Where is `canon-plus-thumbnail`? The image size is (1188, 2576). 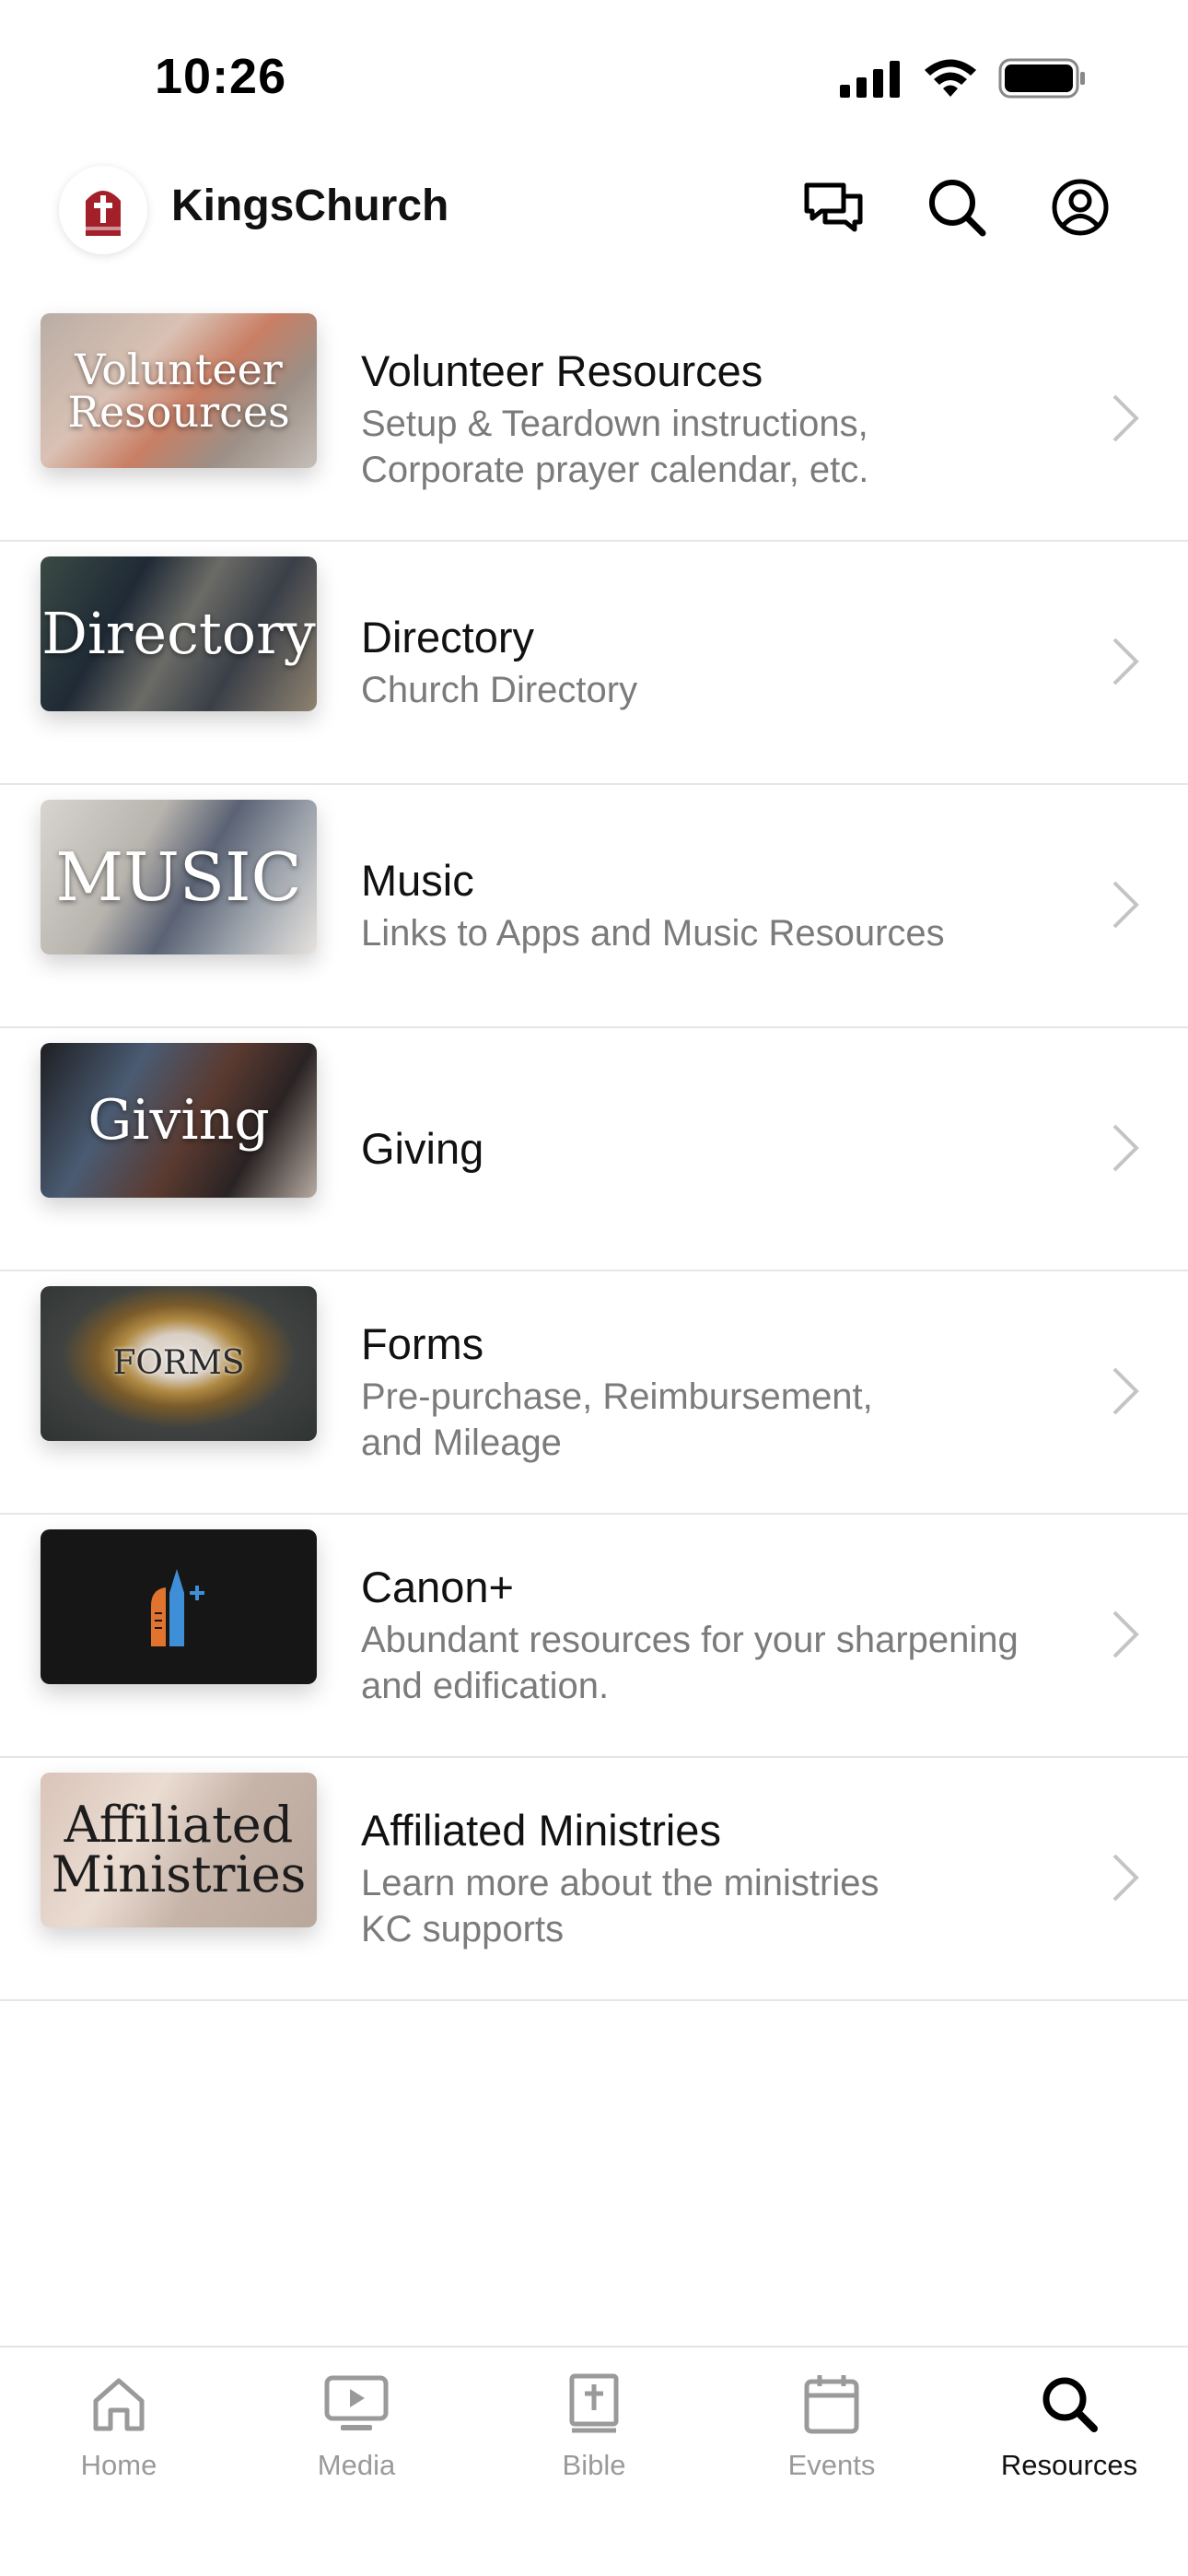
canon-plus-thumbnail is located at coordinates (179, 1606).